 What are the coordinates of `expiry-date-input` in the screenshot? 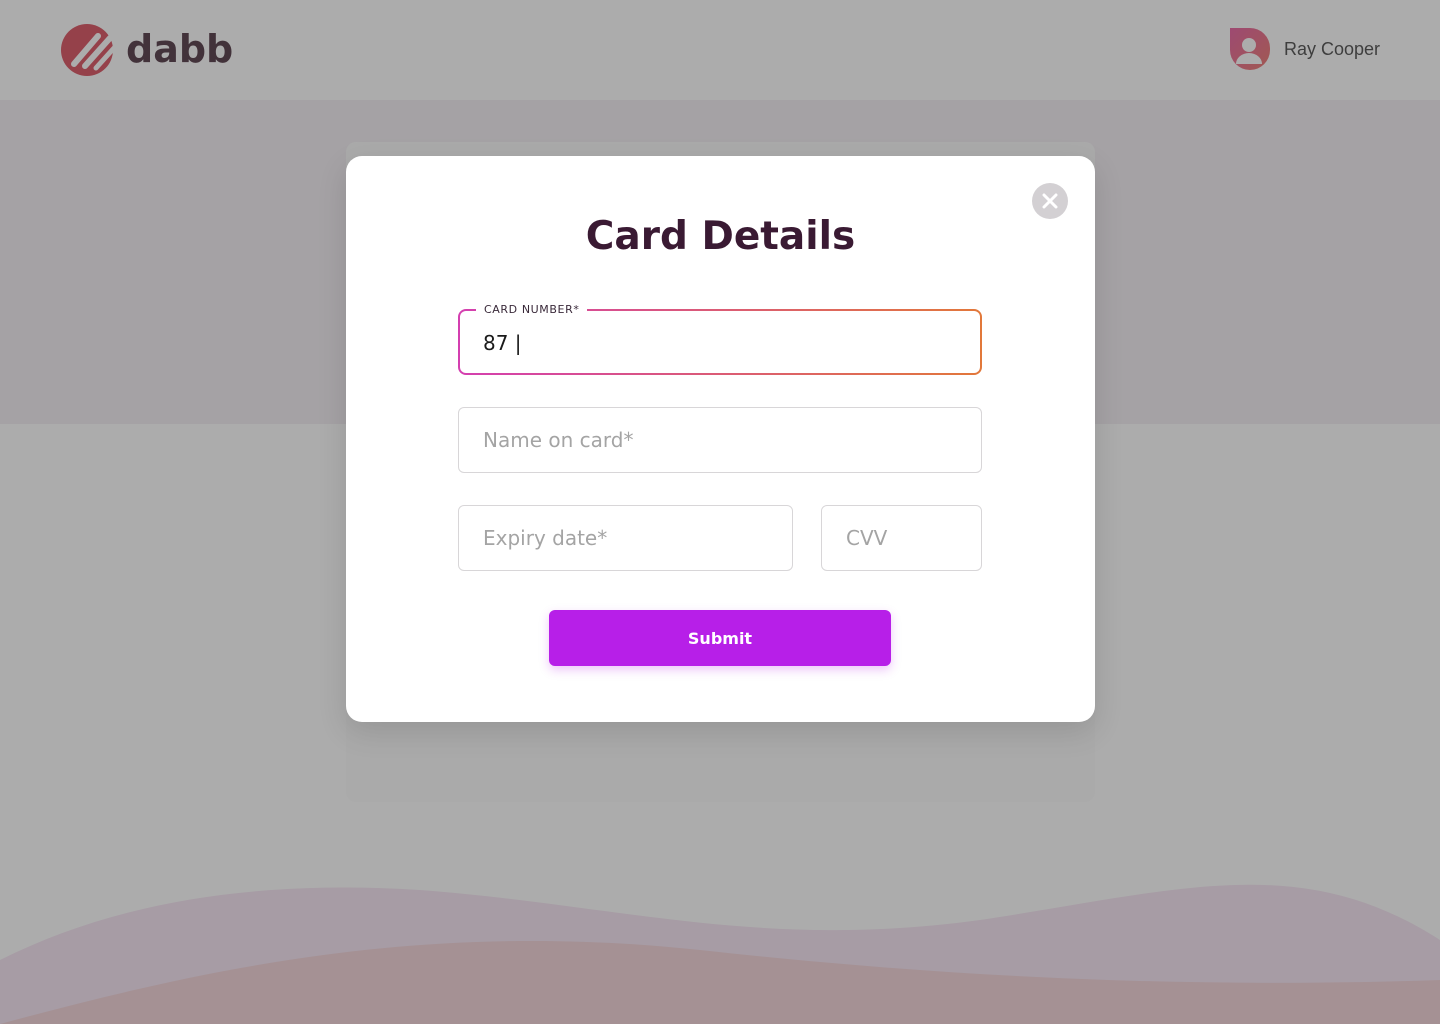 It's located at (625, 538).